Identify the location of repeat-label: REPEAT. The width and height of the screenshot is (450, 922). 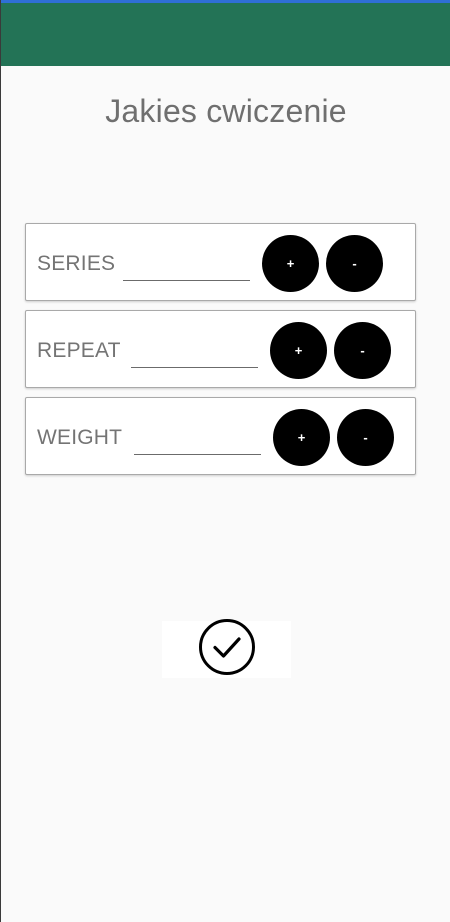
(79, 350).